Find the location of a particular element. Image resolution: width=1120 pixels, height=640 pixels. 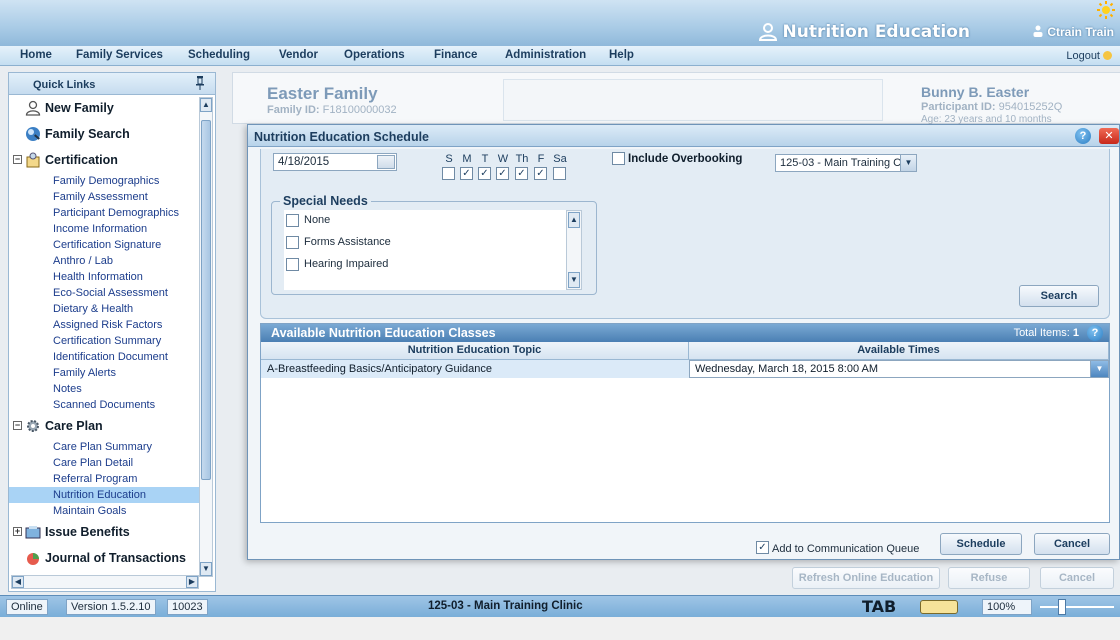

menu-family-services: Family Services is located at coordinates (119, 55).